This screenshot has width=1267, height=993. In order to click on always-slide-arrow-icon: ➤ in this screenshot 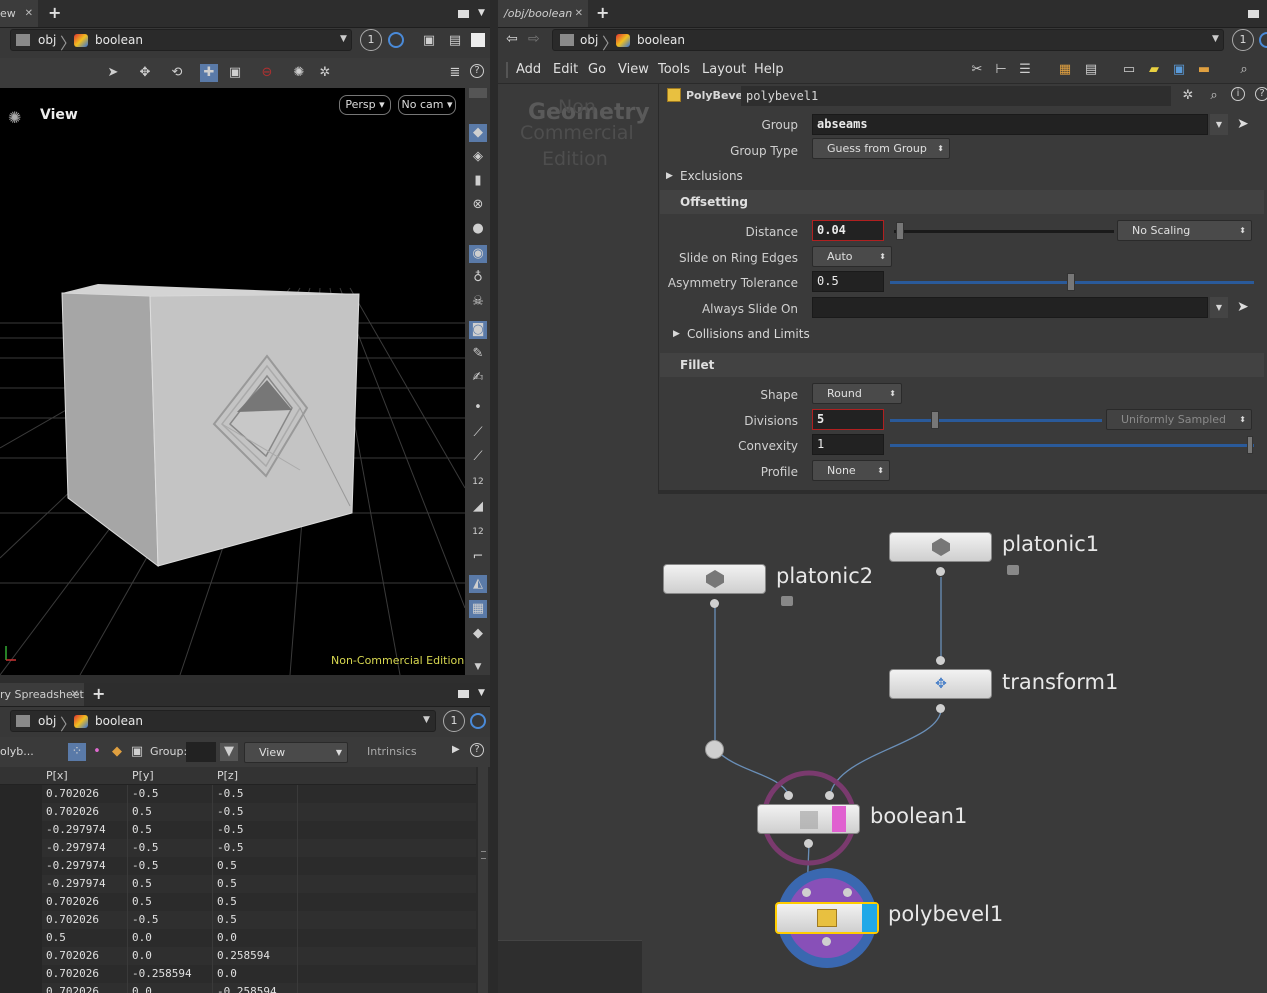, I will do `click(1243, 307)`.